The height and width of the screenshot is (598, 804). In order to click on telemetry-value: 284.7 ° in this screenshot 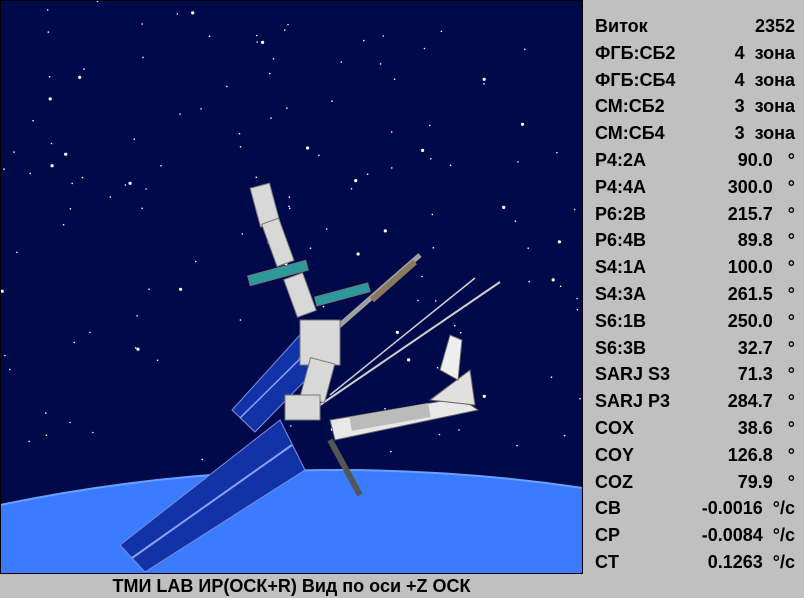, I will do `click(761, 401)`.